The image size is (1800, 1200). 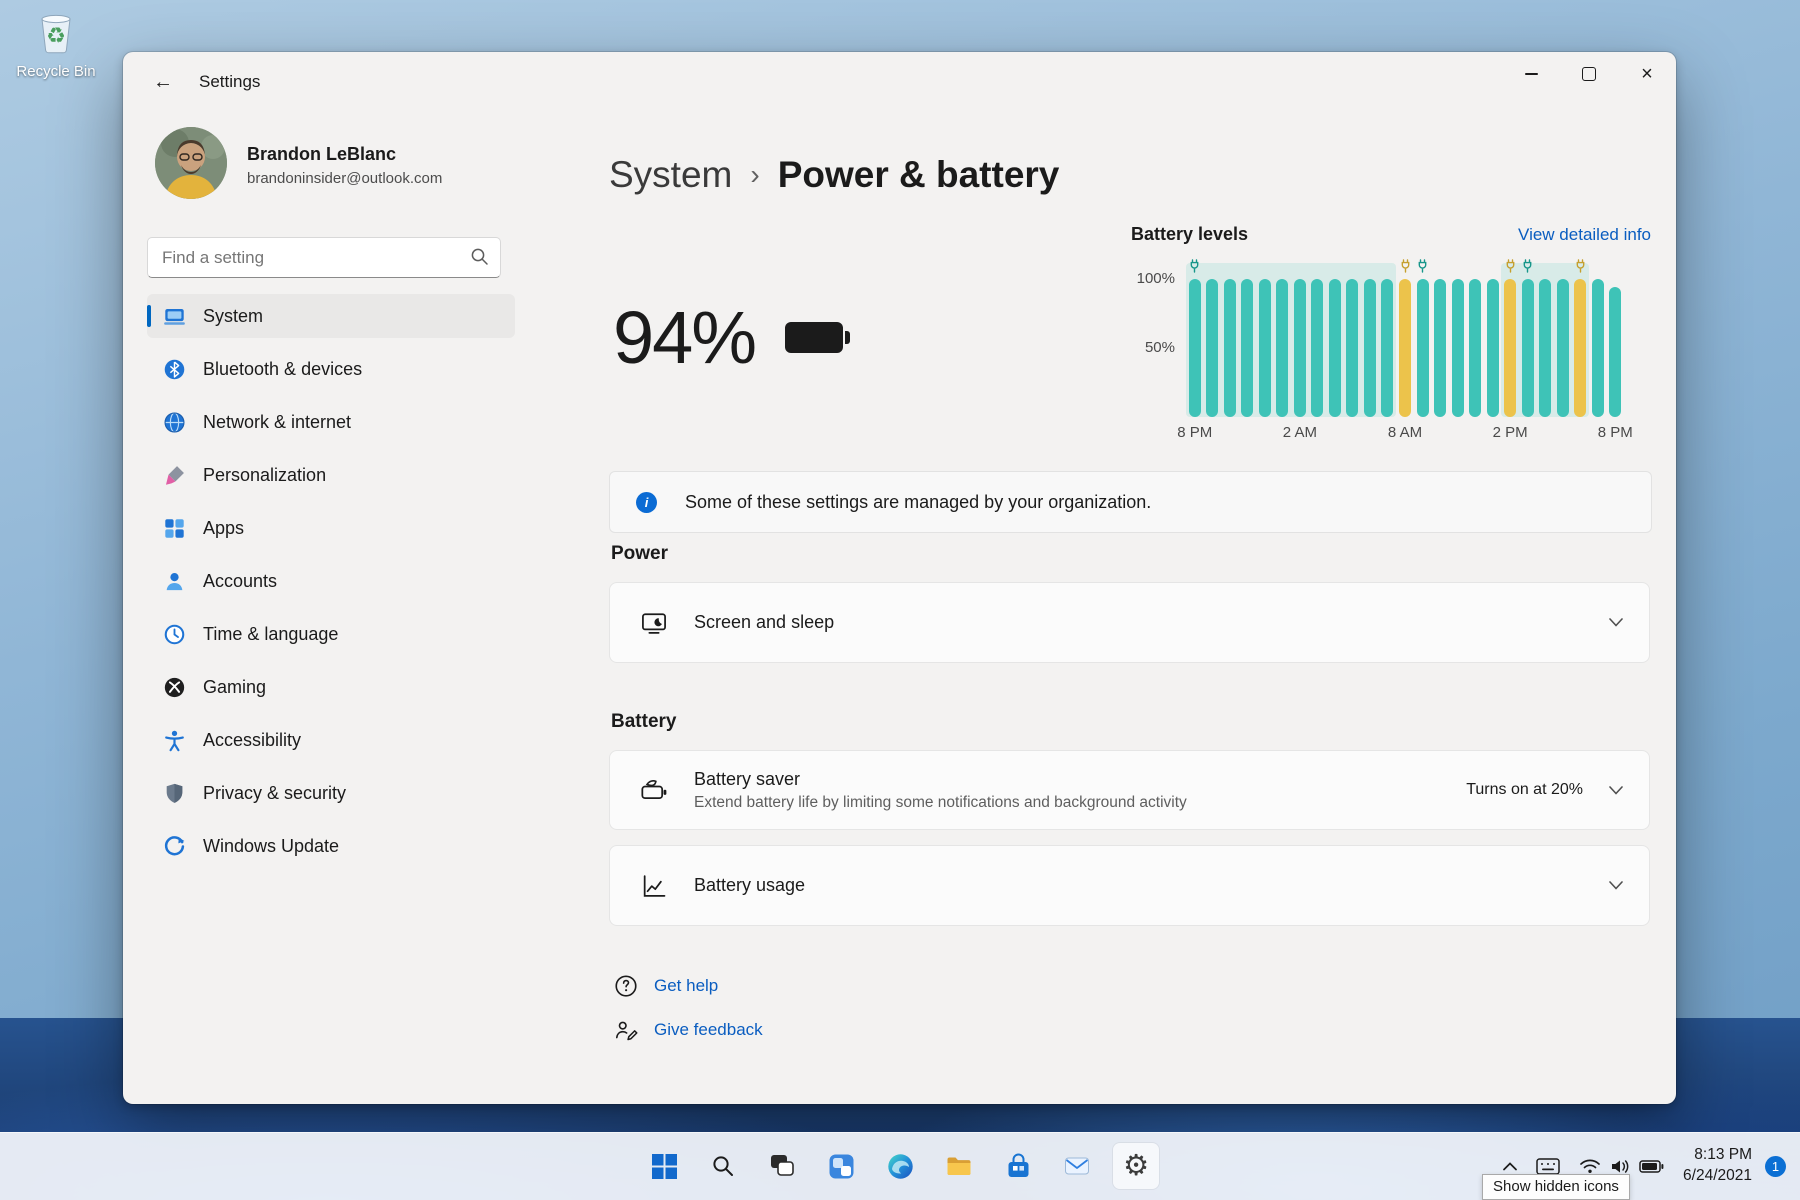 What do you see at coordinates (1405, 432) in the screenshot?
I see `x-axis-label: 8 AM` at bounding box center [1405, 432].